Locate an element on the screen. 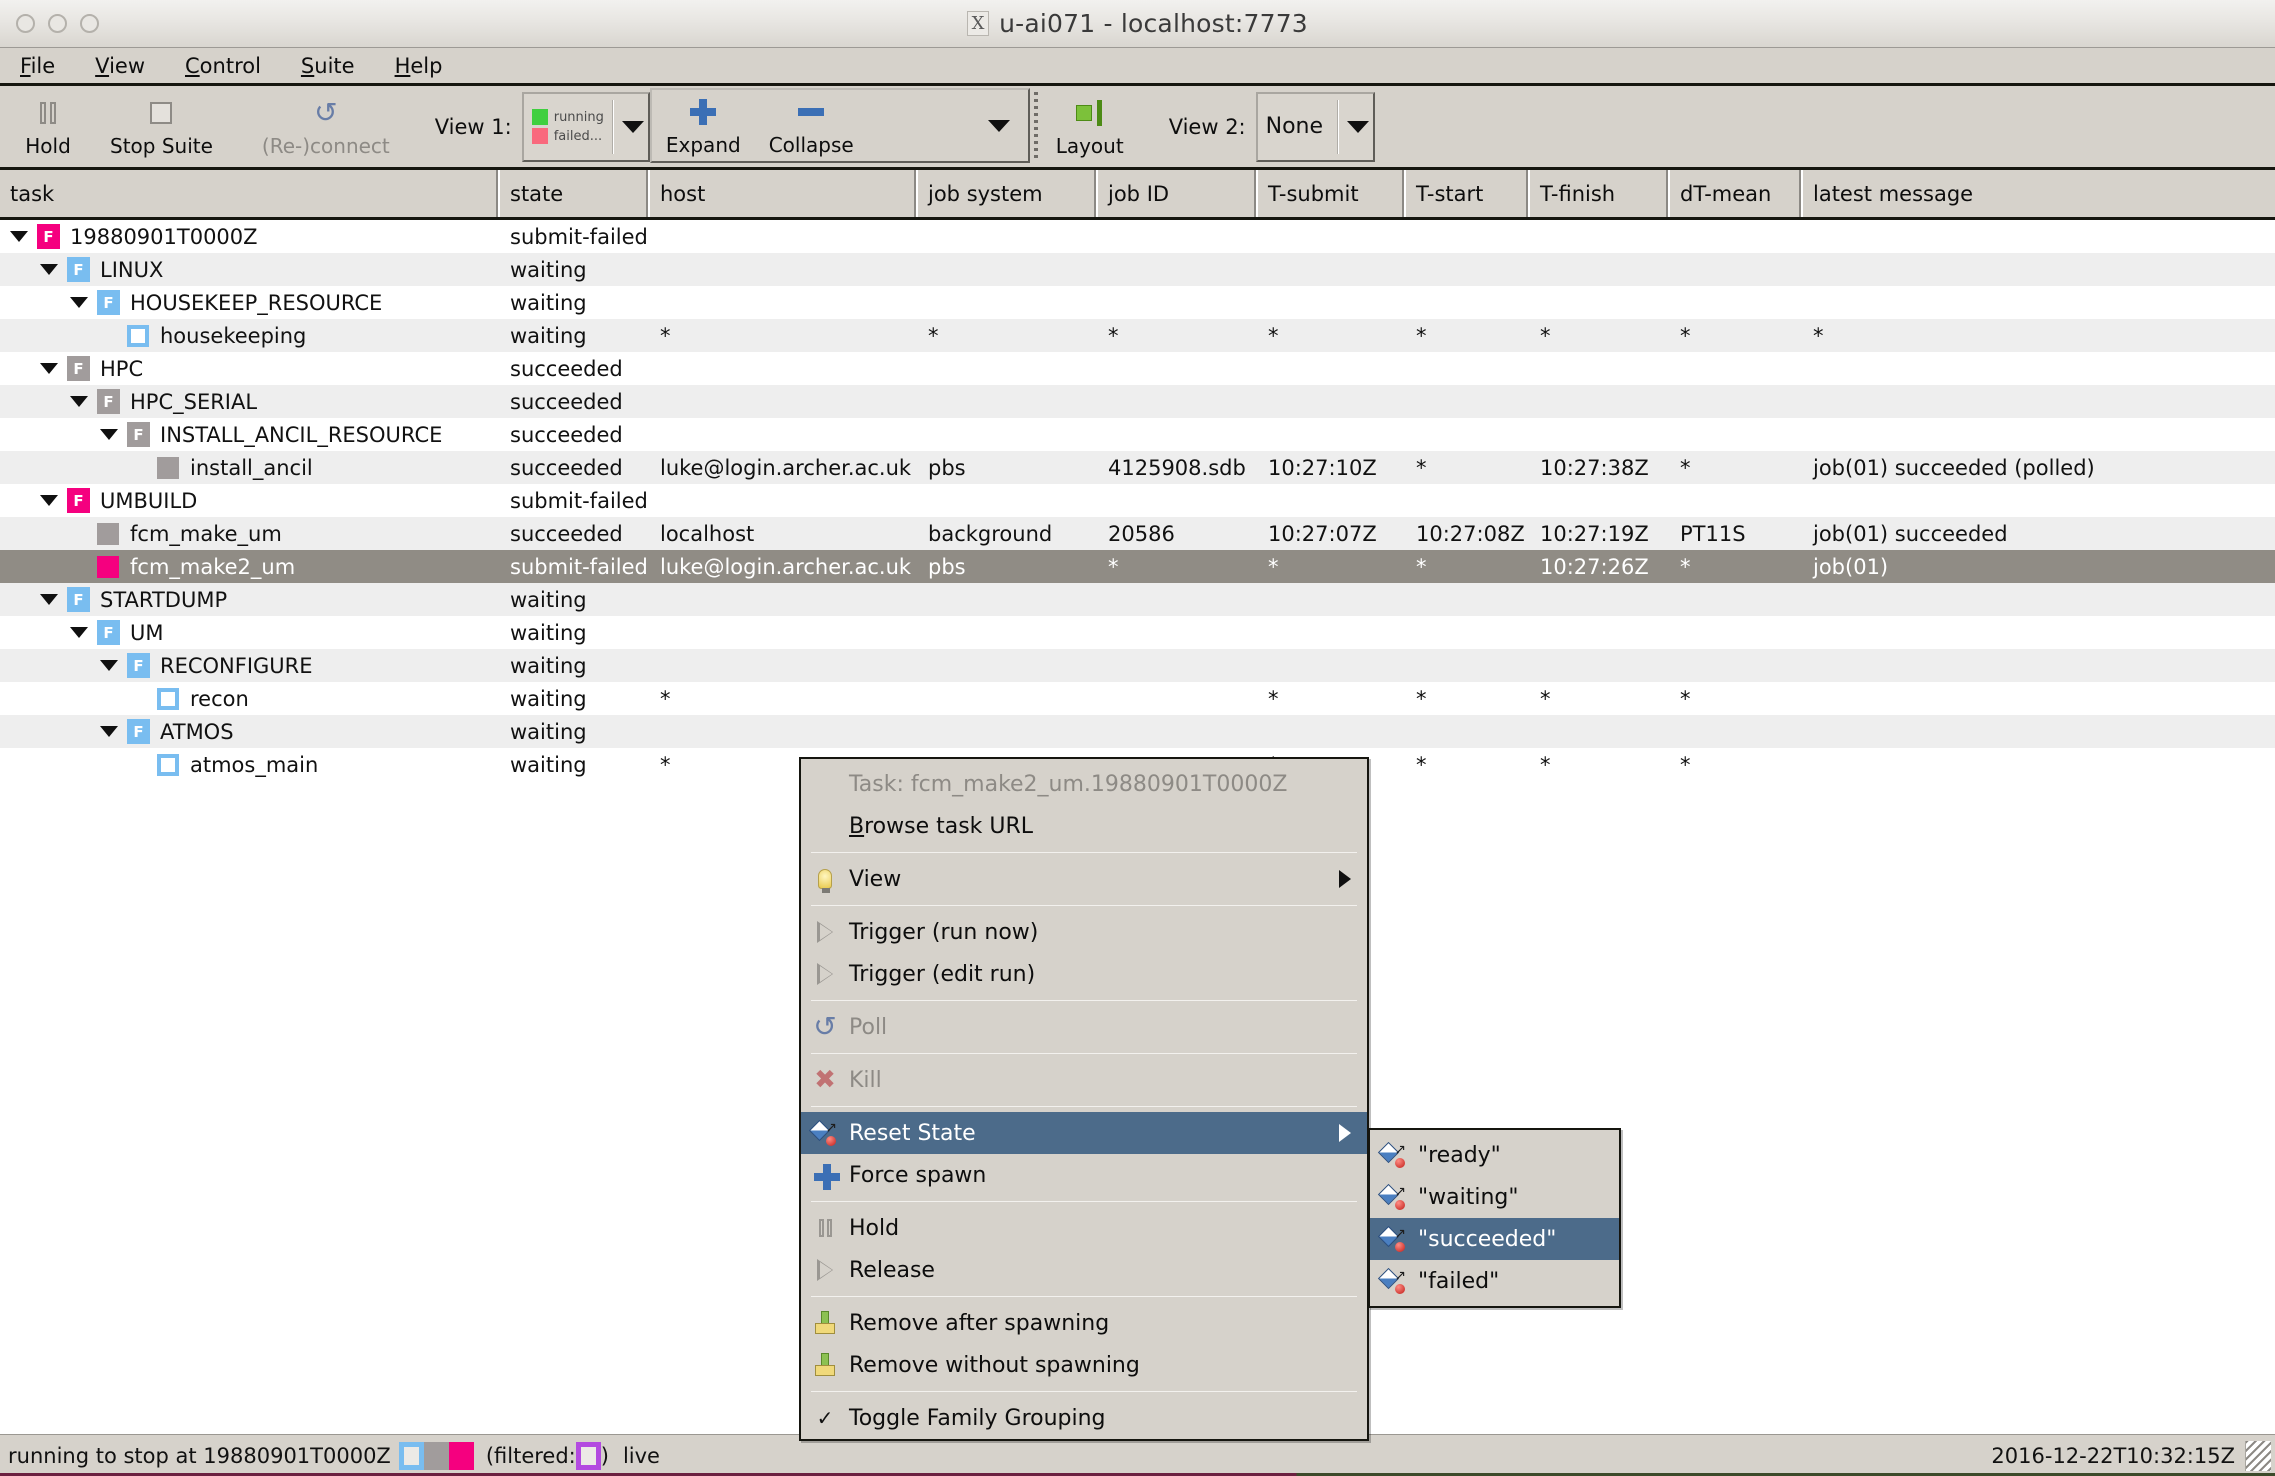 The height and width of the screenshot is (1476, 2275). column-header-t-start: T-start is located at coordinates (1468, 193).